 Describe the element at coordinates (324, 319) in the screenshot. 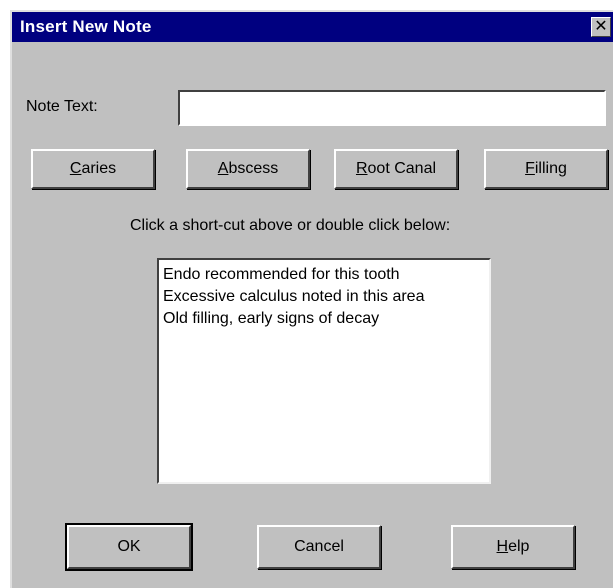

I see `list-item: Old filling, early signs of decay` at that location.